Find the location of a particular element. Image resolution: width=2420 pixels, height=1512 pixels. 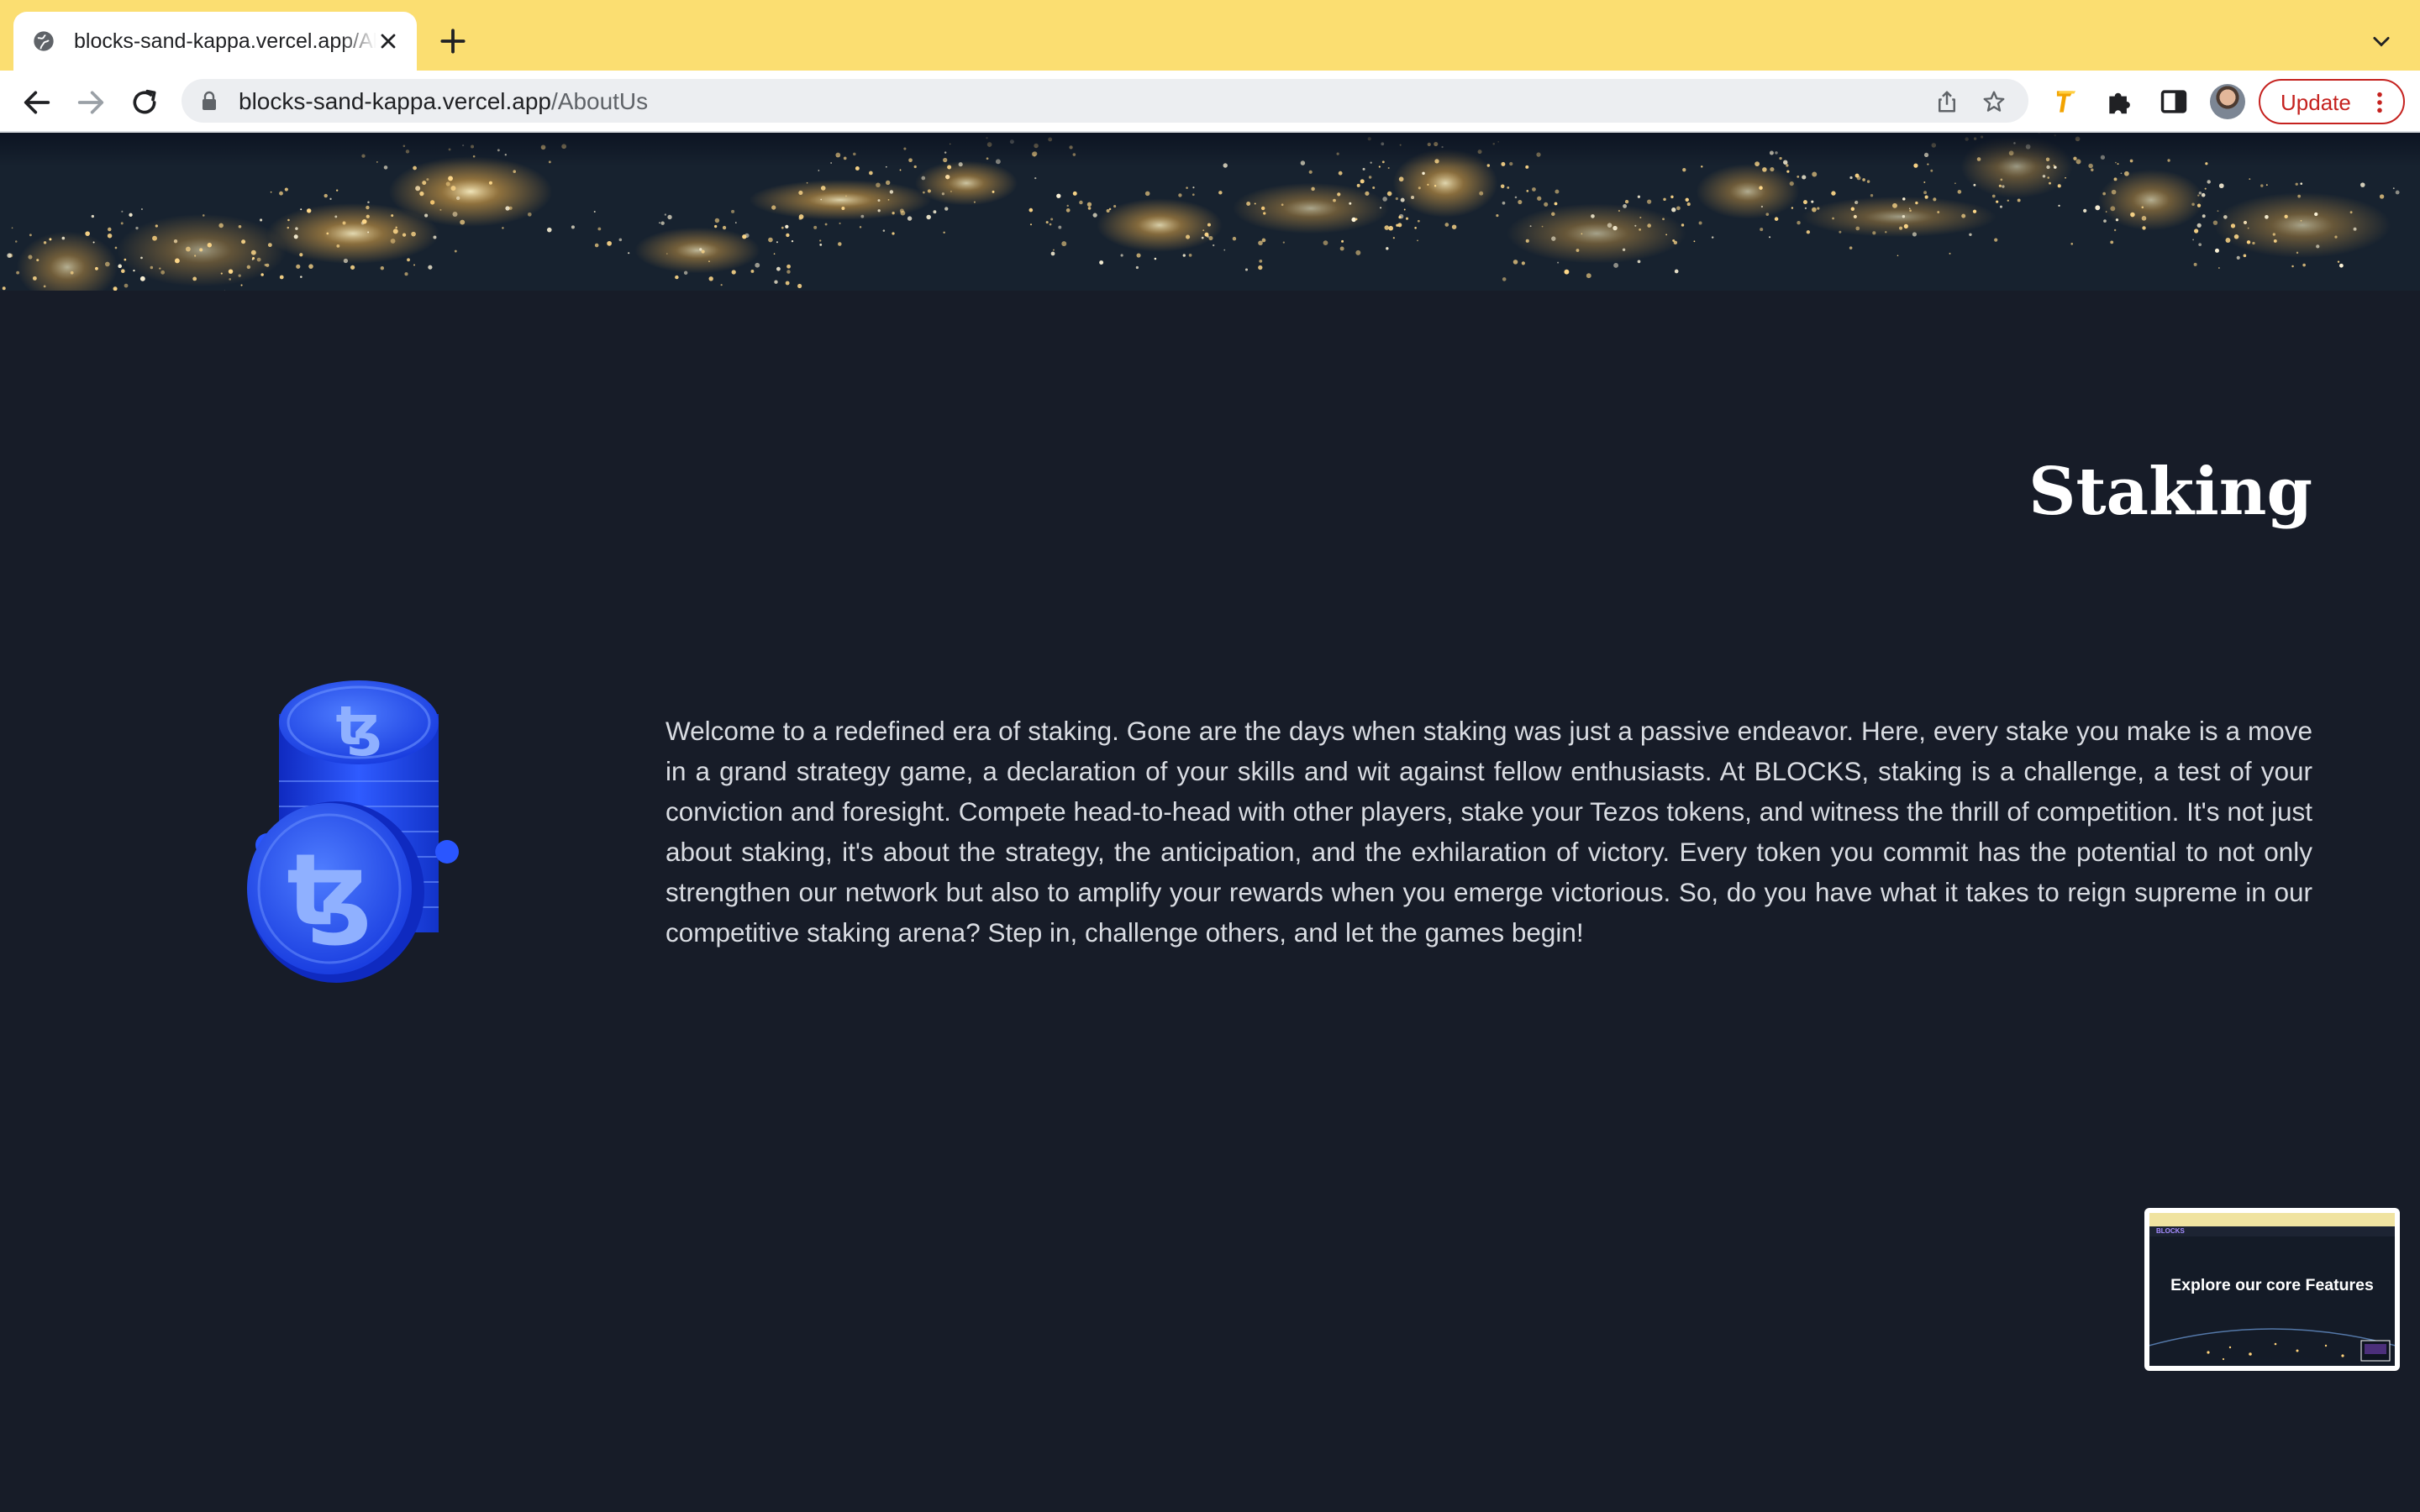

earth-image is located at coordinates (2272, 1344).